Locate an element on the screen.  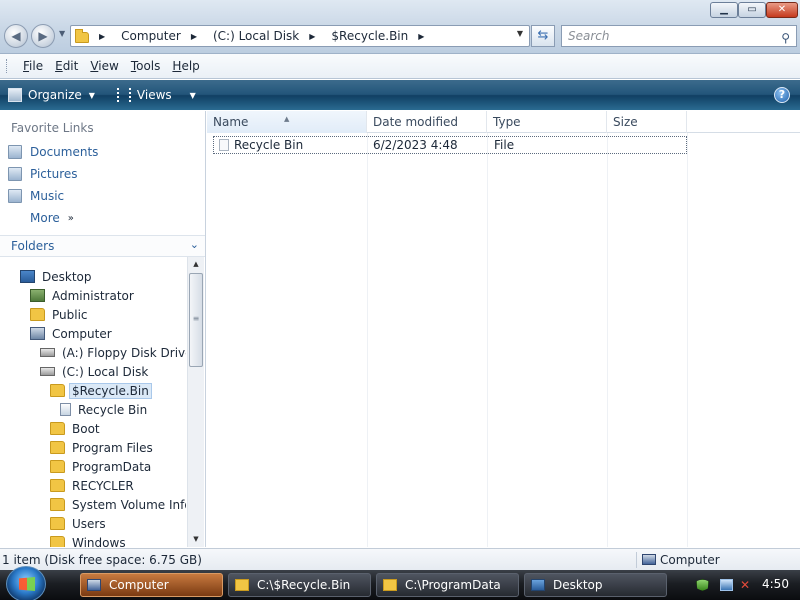
close-icon: ✕ is located at coordinates (782, 9).